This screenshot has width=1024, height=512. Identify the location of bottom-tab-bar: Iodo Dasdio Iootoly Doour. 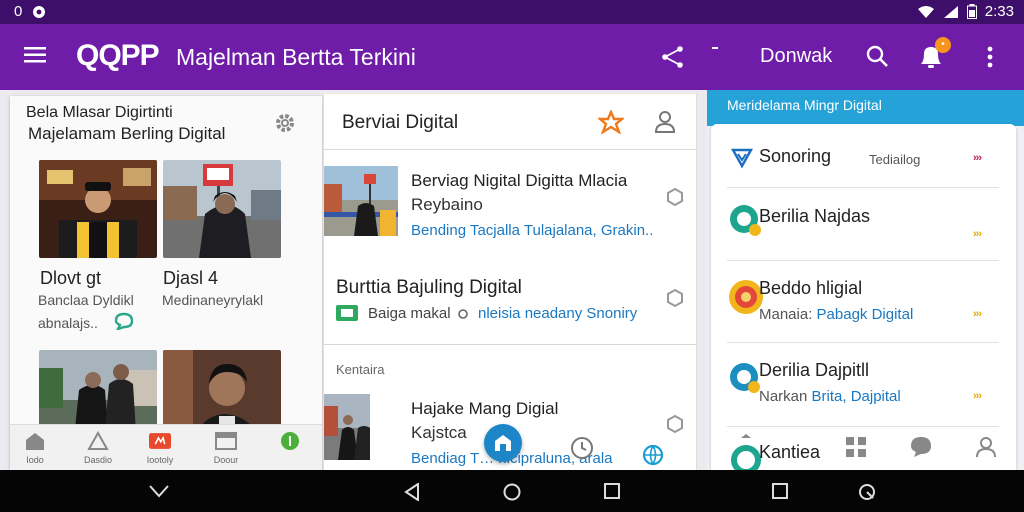
(166, 447).